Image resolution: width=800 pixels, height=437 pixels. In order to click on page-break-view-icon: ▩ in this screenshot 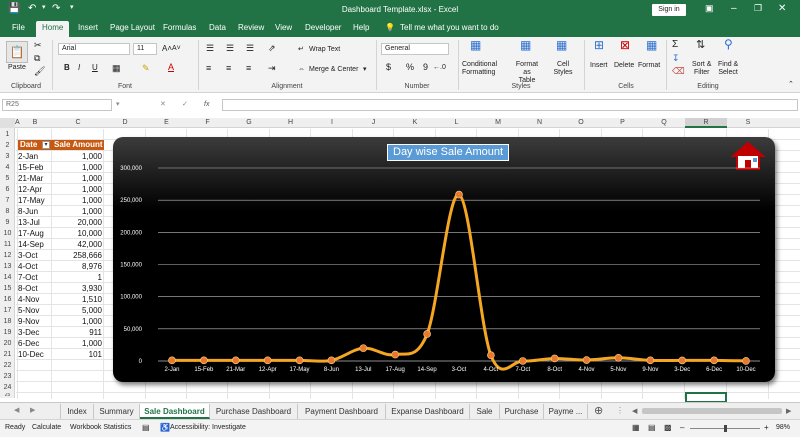, I will do `click(668, 427)`.